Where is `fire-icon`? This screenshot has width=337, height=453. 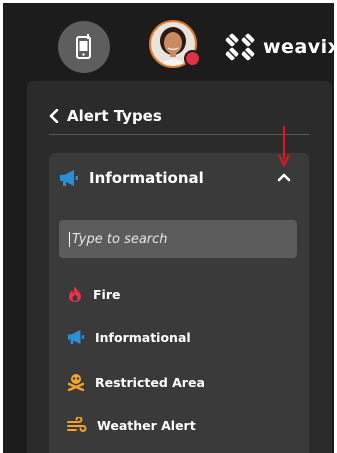 fire-icon is located at coordinates (75, 294).